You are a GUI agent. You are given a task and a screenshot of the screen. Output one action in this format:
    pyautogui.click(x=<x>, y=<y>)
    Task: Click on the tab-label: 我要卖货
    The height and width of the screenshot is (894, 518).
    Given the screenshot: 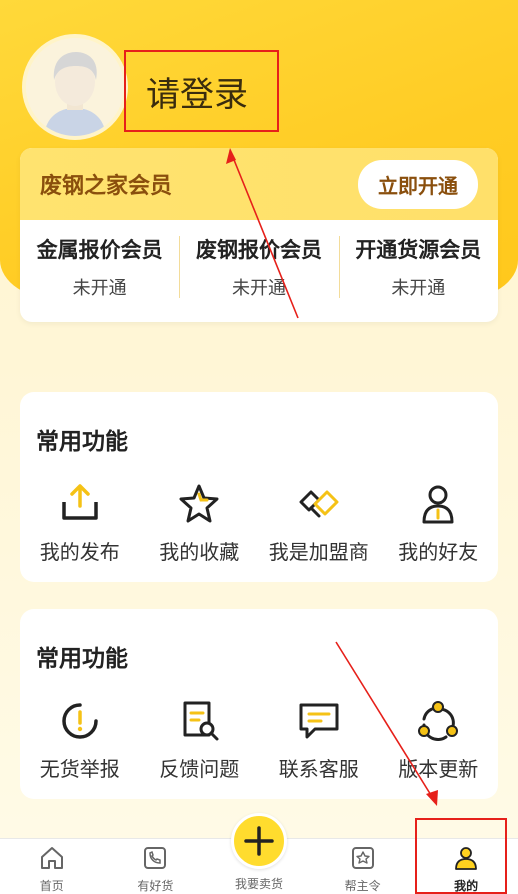 What is the action you would take?
    pyautogui.click(x=258, y=884)
    